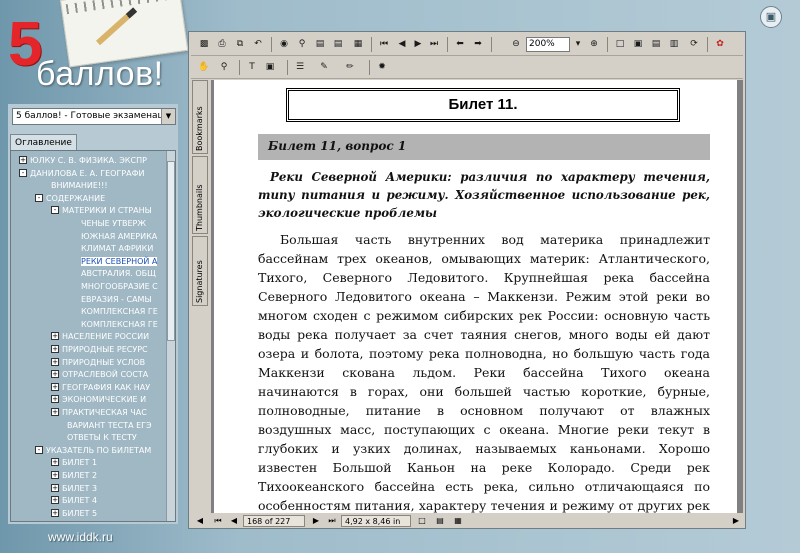  Describe the element at coordinates (109, 374) in the screenshot. I see `tree-item: + ОТРАСЛЕВОЙ СОСТА` at that location.